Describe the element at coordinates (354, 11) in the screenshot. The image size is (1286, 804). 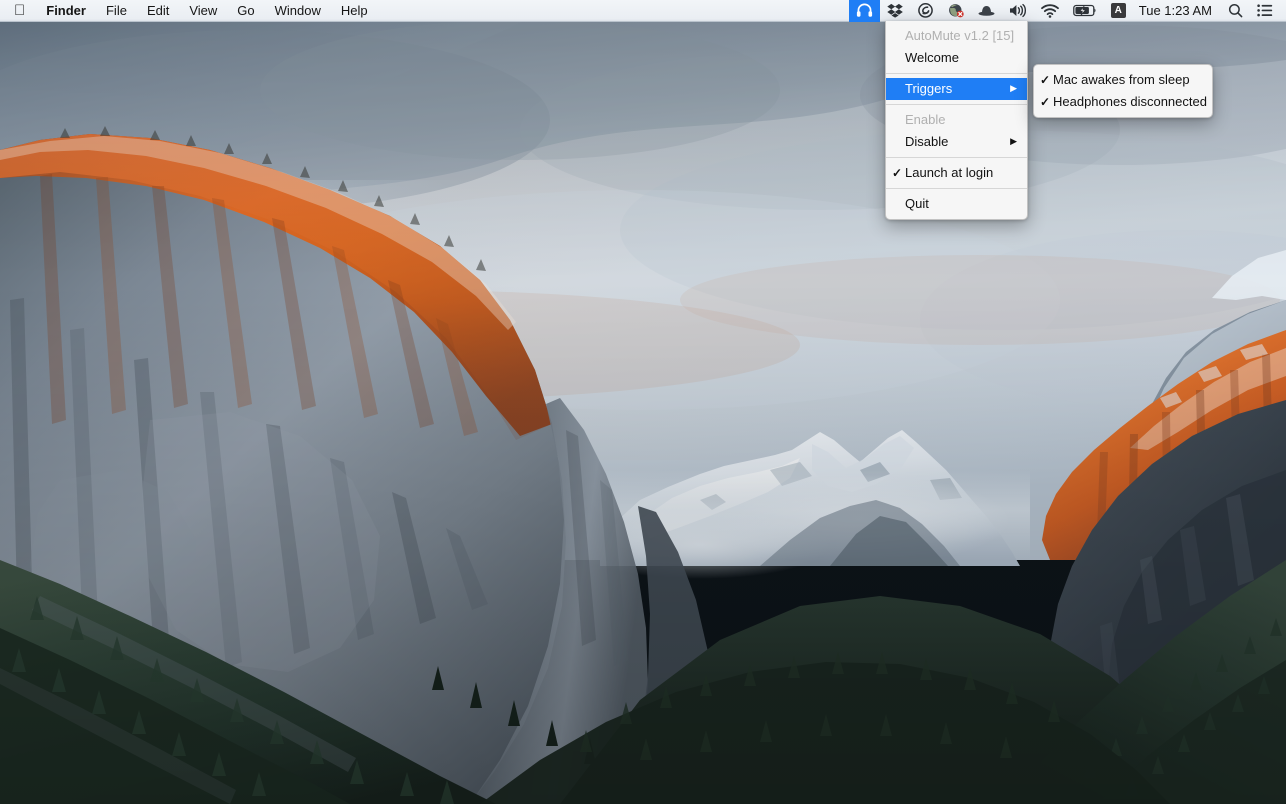
I see `menu-help: Help` at that location.